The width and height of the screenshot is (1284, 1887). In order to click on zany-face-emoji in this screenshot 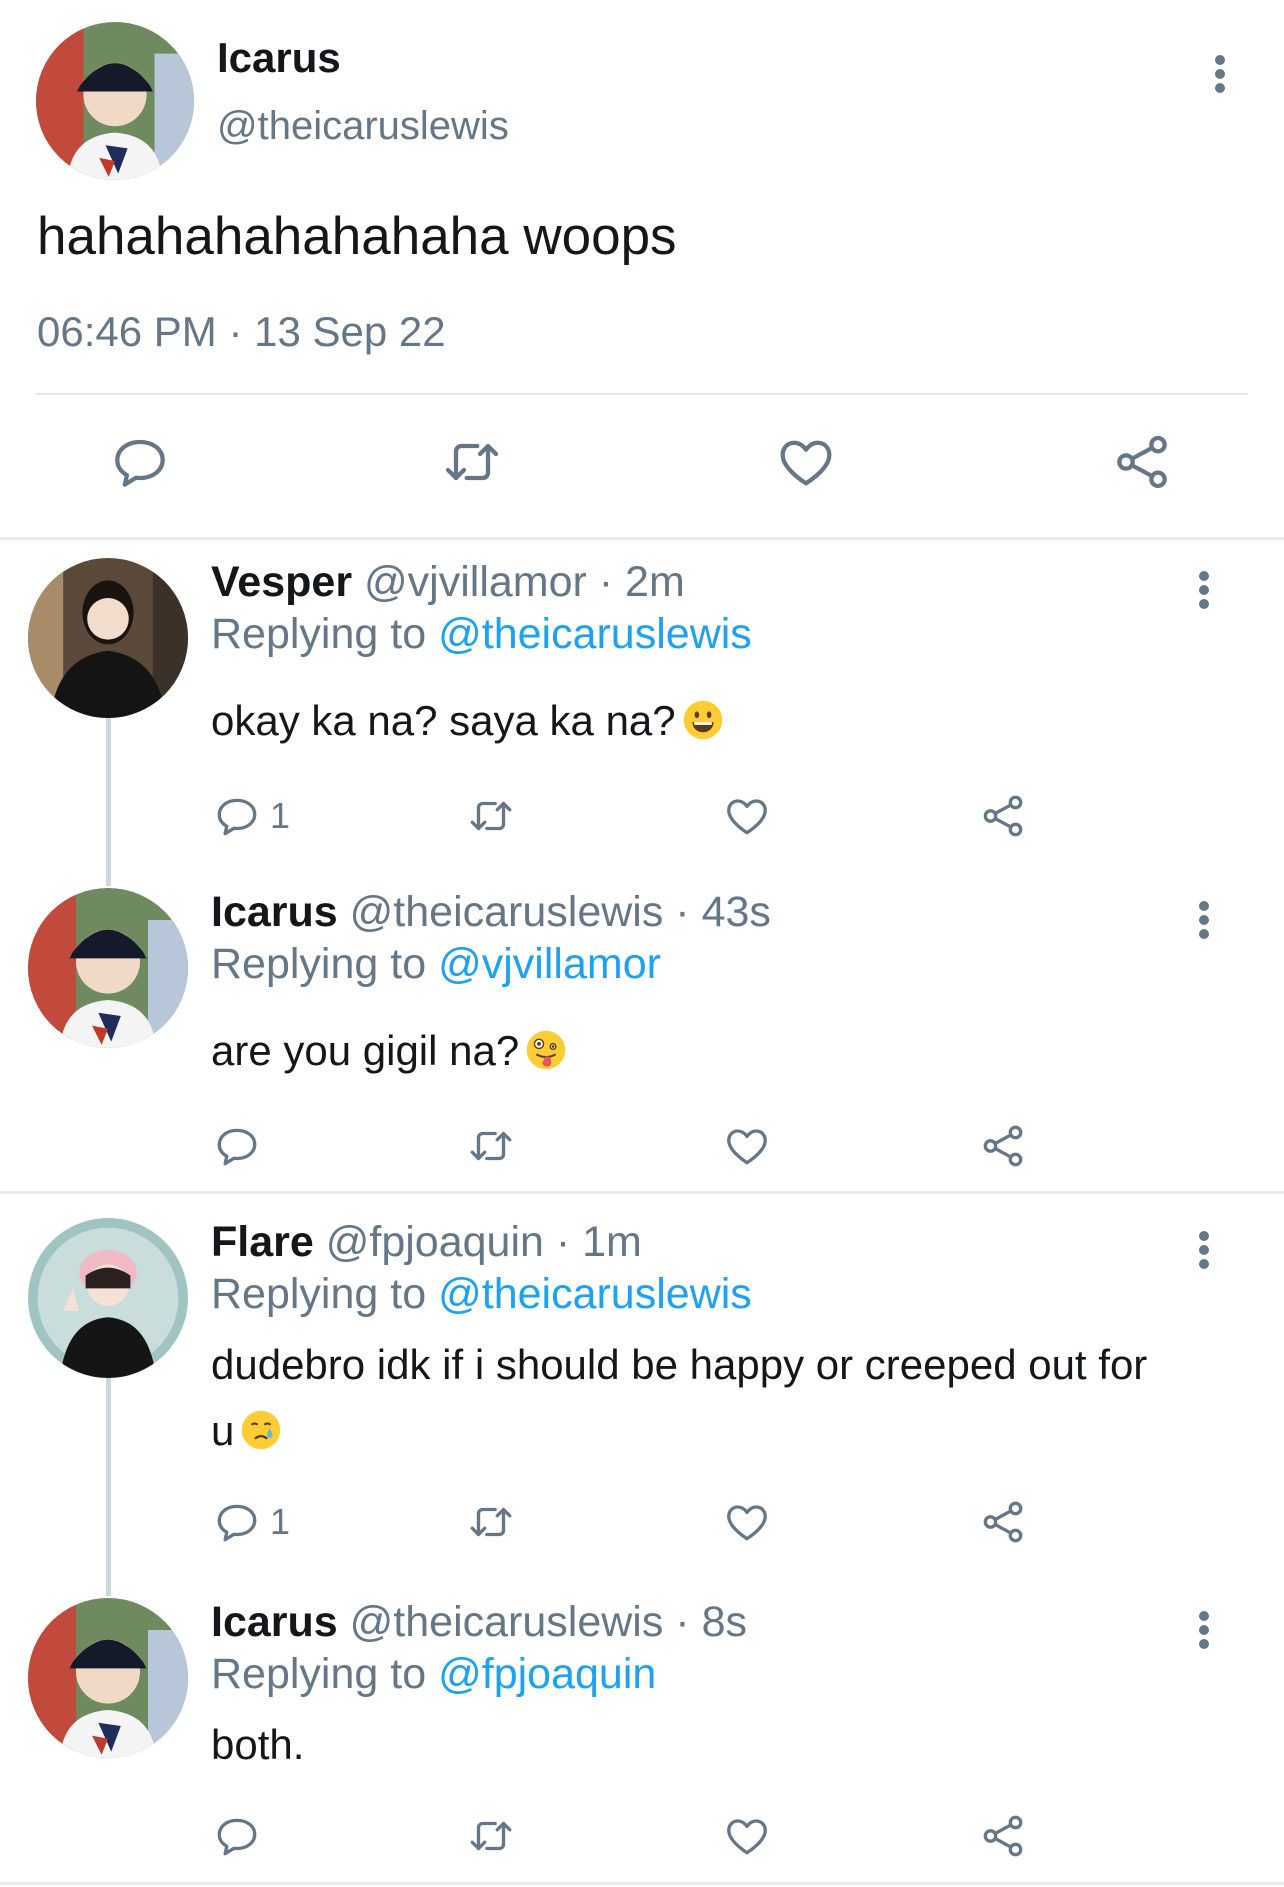, I will do `click(546, 1050)`.